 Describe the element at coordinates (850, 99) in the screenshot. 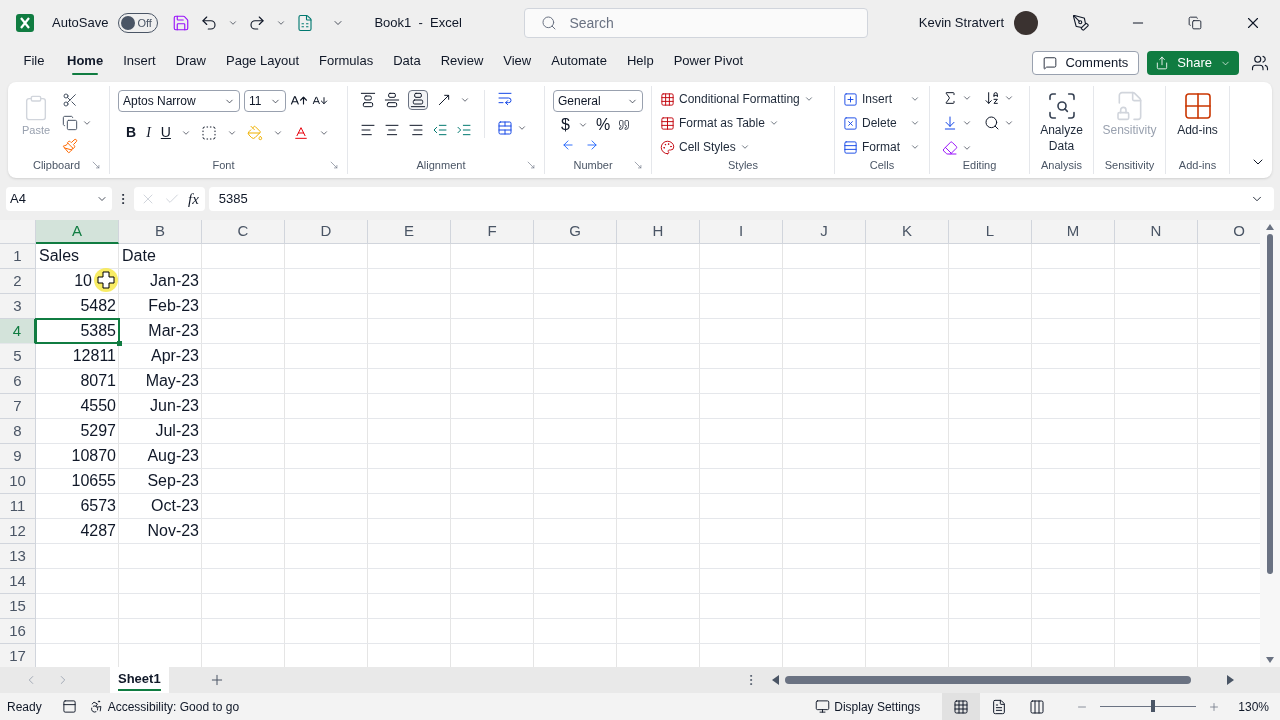

I see `insert-icon` at that location.